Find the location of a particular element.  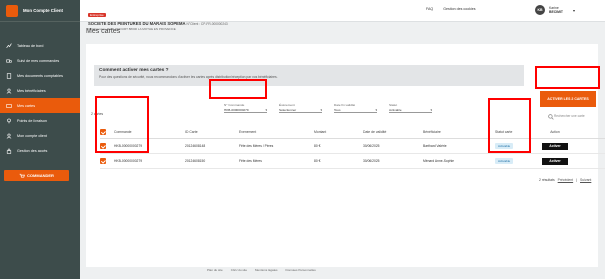

user-menu: KB Karine BECIMIT ▾ is located at coordinates (555, 10).